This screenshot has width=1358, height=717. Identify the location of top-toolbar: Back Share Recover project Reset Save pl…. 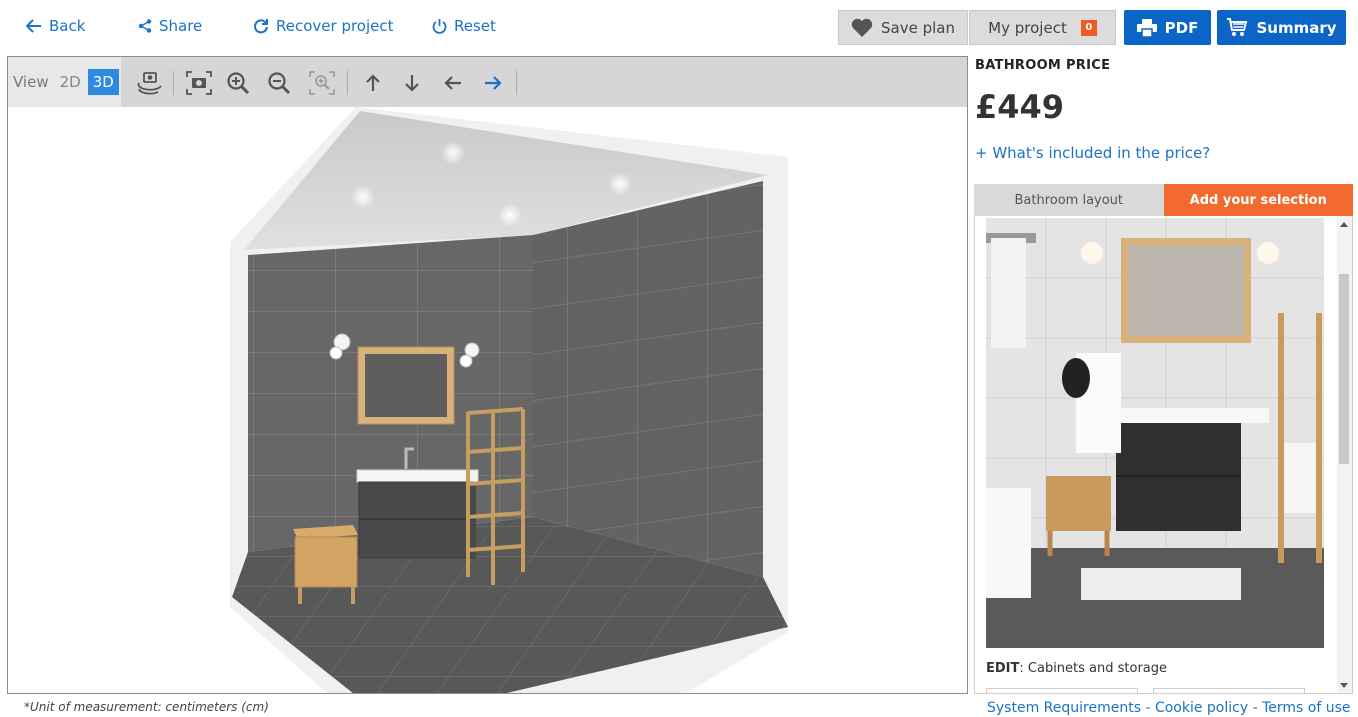
(679, 28).